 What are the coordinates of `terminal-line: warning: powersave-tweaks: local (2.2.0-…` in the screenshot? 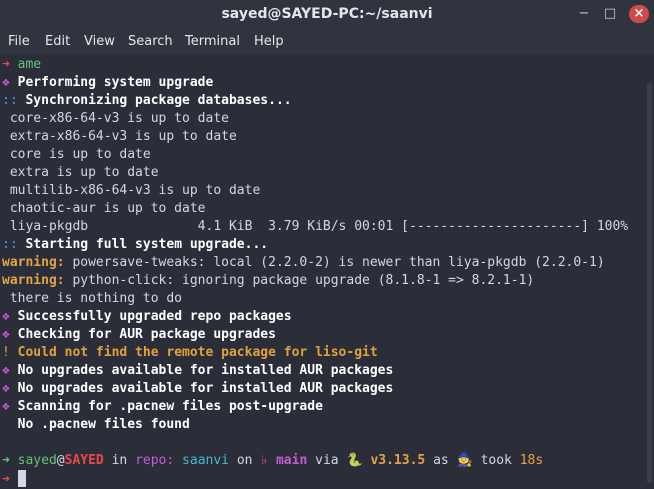 It's located at (303, 263).